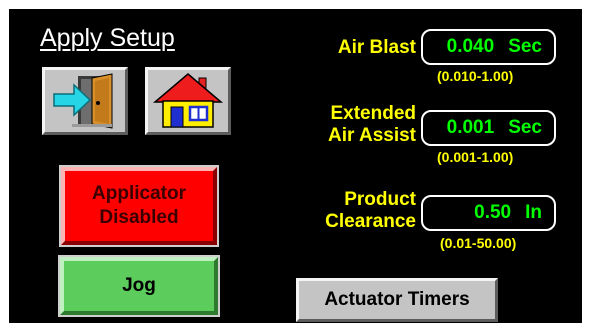 Image resolution: width=590 pixels, height=330 pixels. Describe the element at coordinates (370, 210) in the screenshot. I see `product-clearance-label: Product Clearance` at that location.